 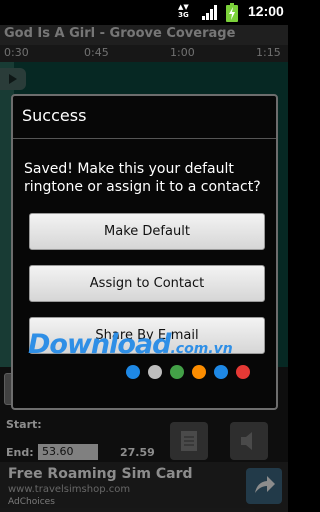 I want to click on signal-icon, so click(x=209, y=12).